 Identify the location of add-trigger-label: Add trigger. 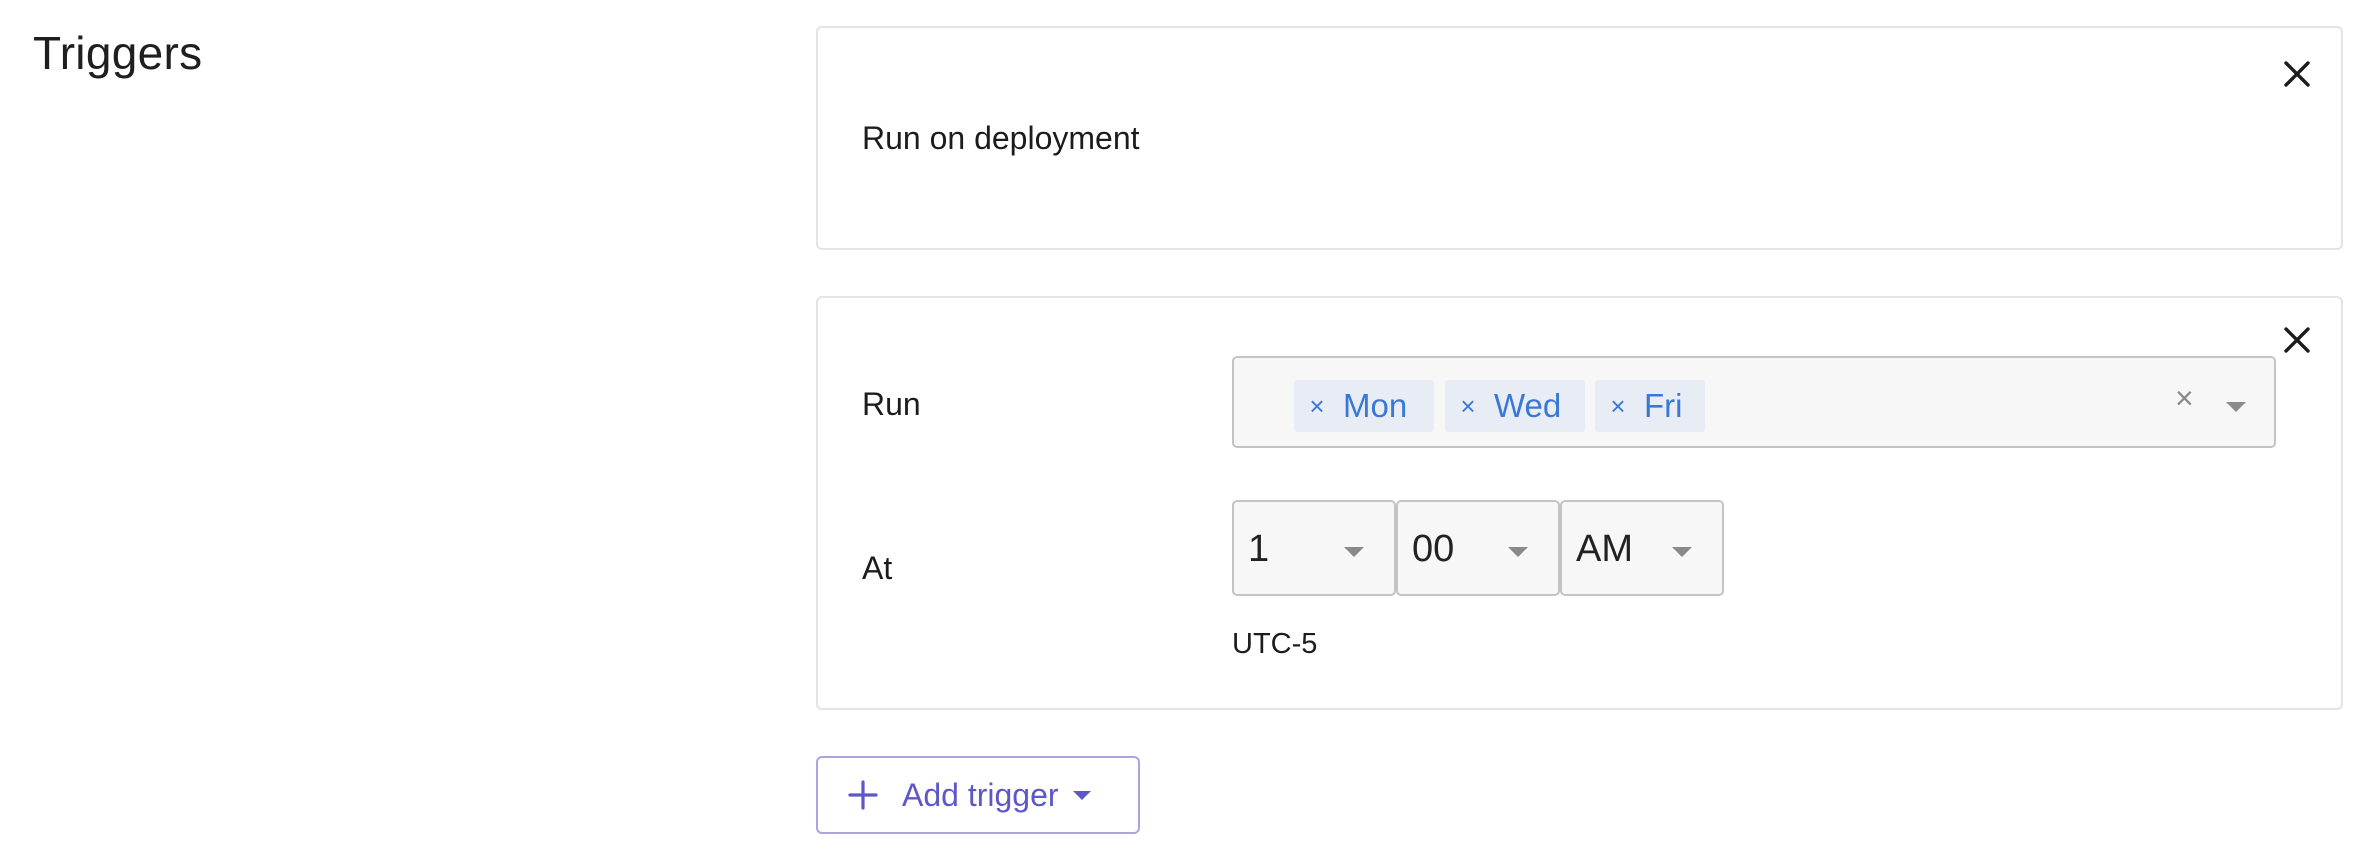
(980, 794).